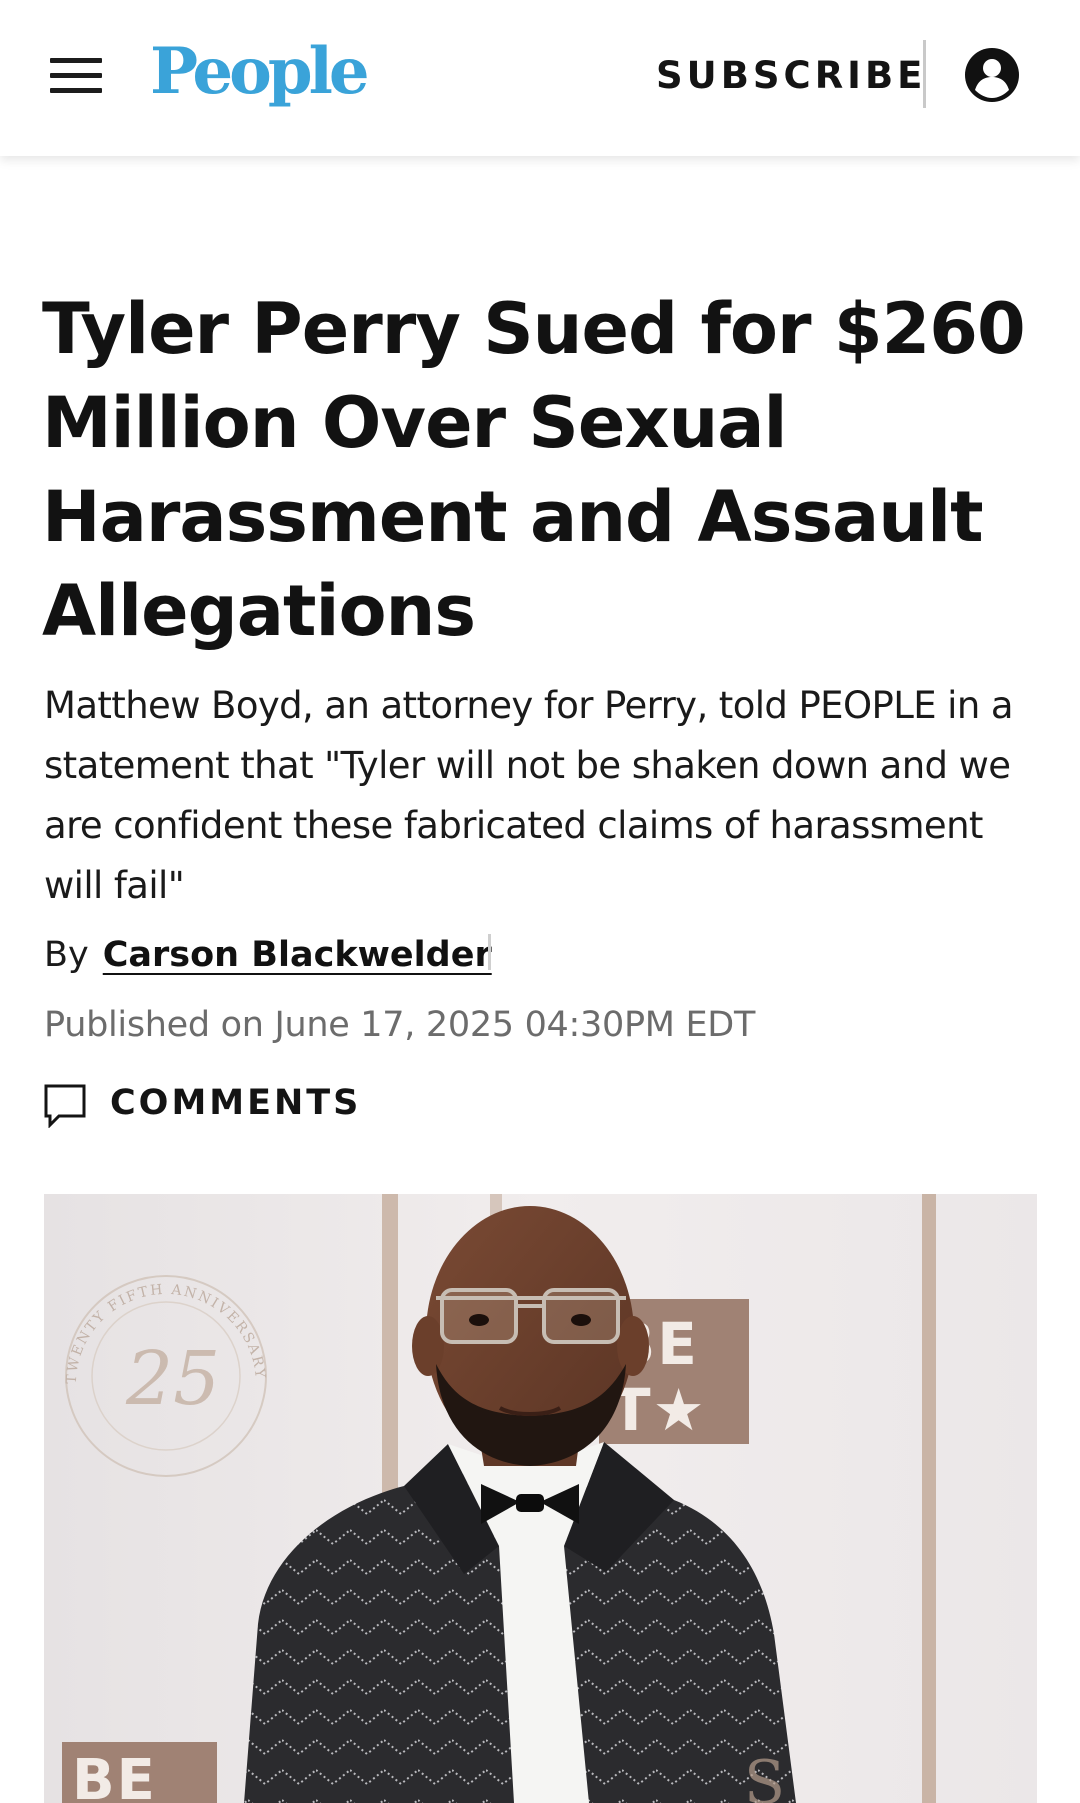  I want to click on author-link: Carson Blackwelder, so click(297, 955).